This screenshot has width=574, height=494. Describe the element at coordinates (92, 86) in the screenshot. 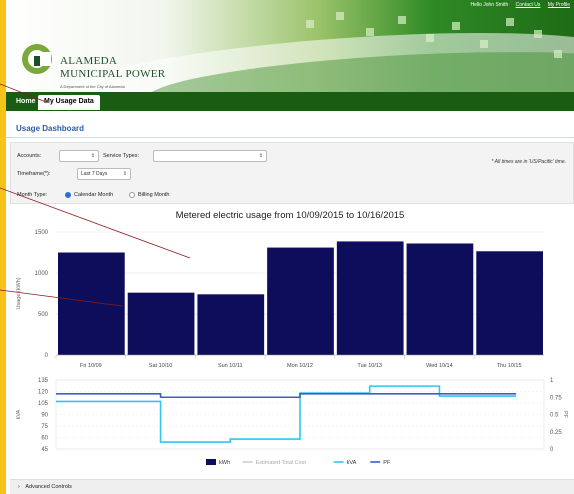

I see `brand-tagline: A Department of the City of Alameda` at that location.